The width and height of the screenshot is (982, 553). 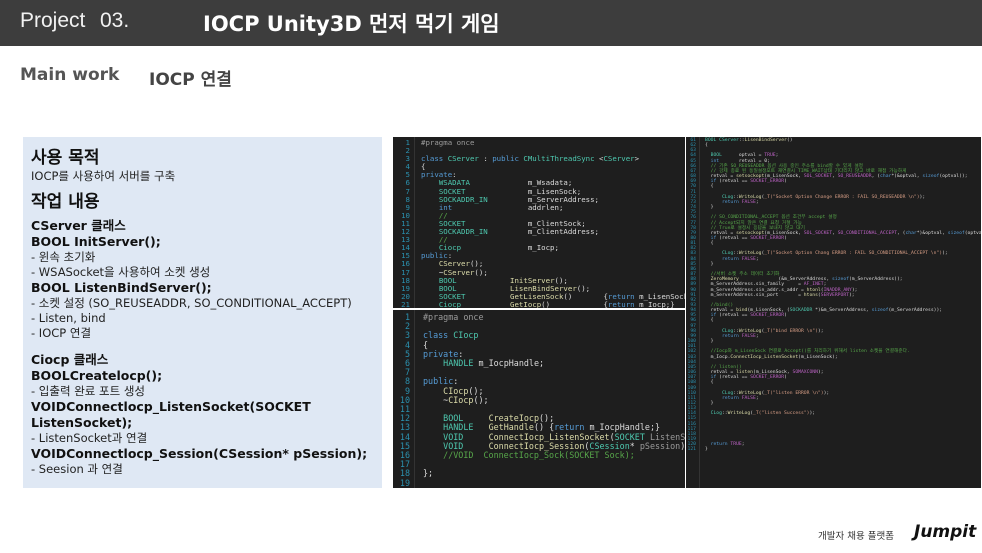 I want to click on code-line: 17, so click(x=539, y=464).